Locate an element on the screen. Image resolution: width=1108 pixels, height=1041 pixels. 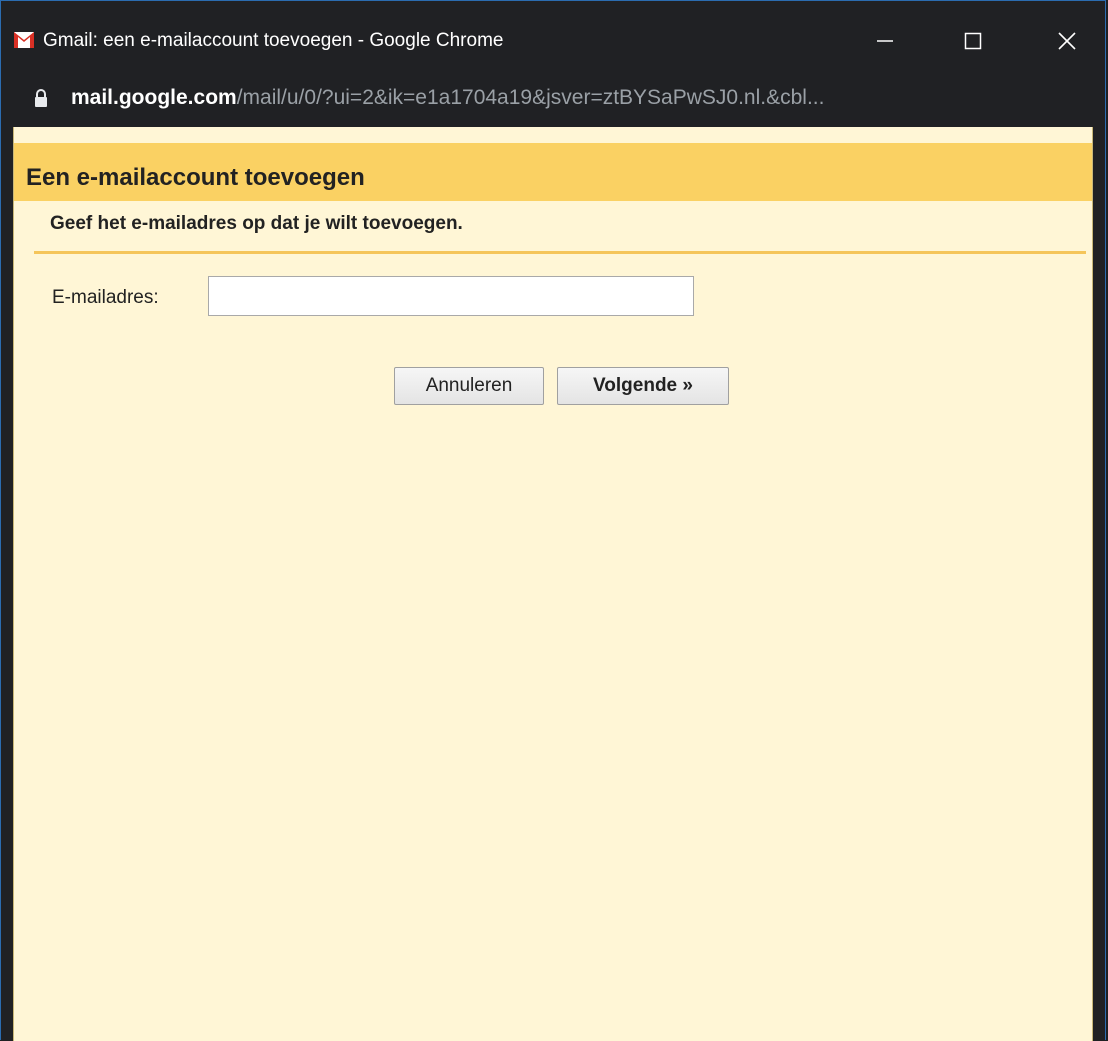
cancel-button: Annuleren is located at coordinates (469, 386).